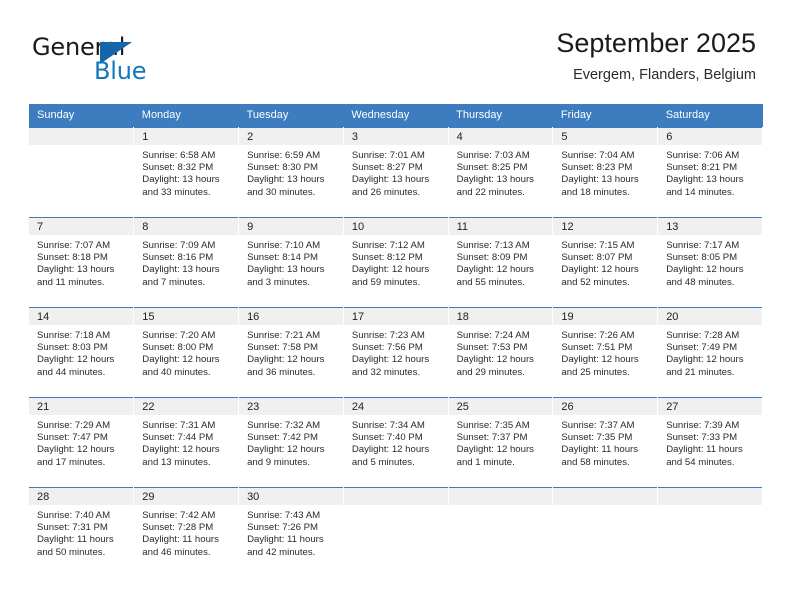 The width and height of the screenshot is (792, 612). I want to click on day-number: 11, so click(500, 226).